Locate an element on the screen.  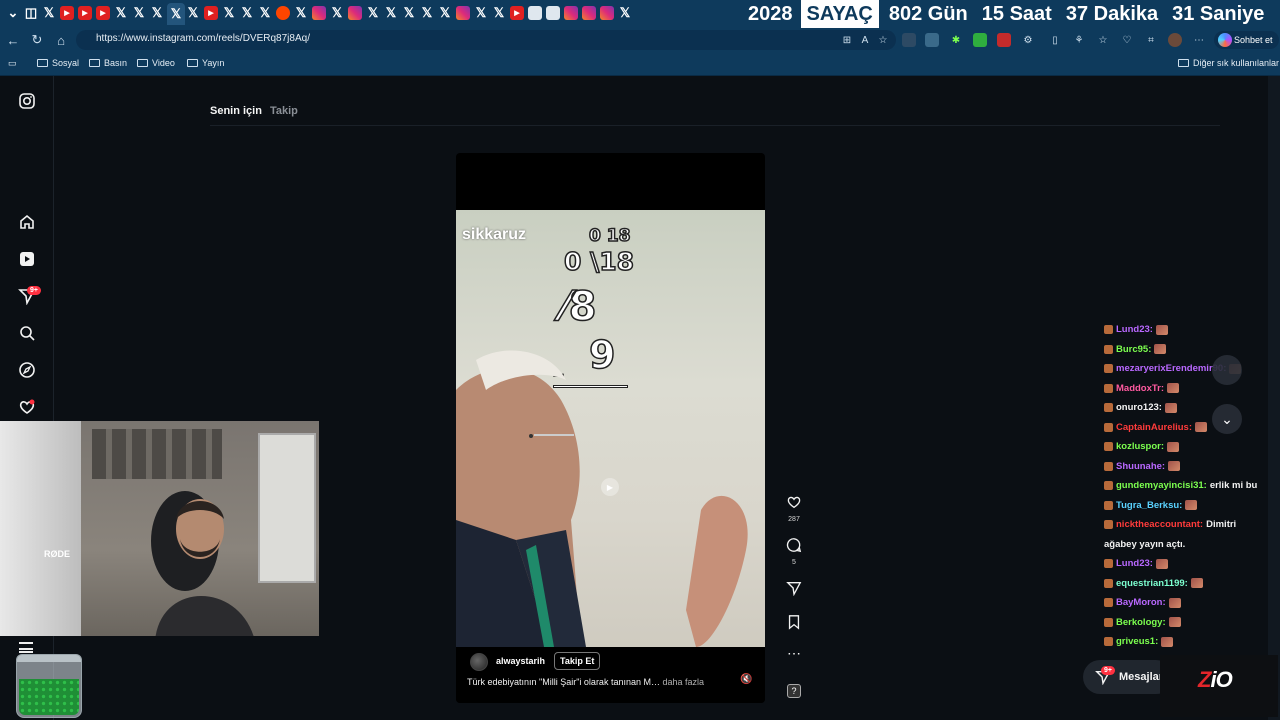
tab-for-you: Senin için is located at coordinates (236, 111).